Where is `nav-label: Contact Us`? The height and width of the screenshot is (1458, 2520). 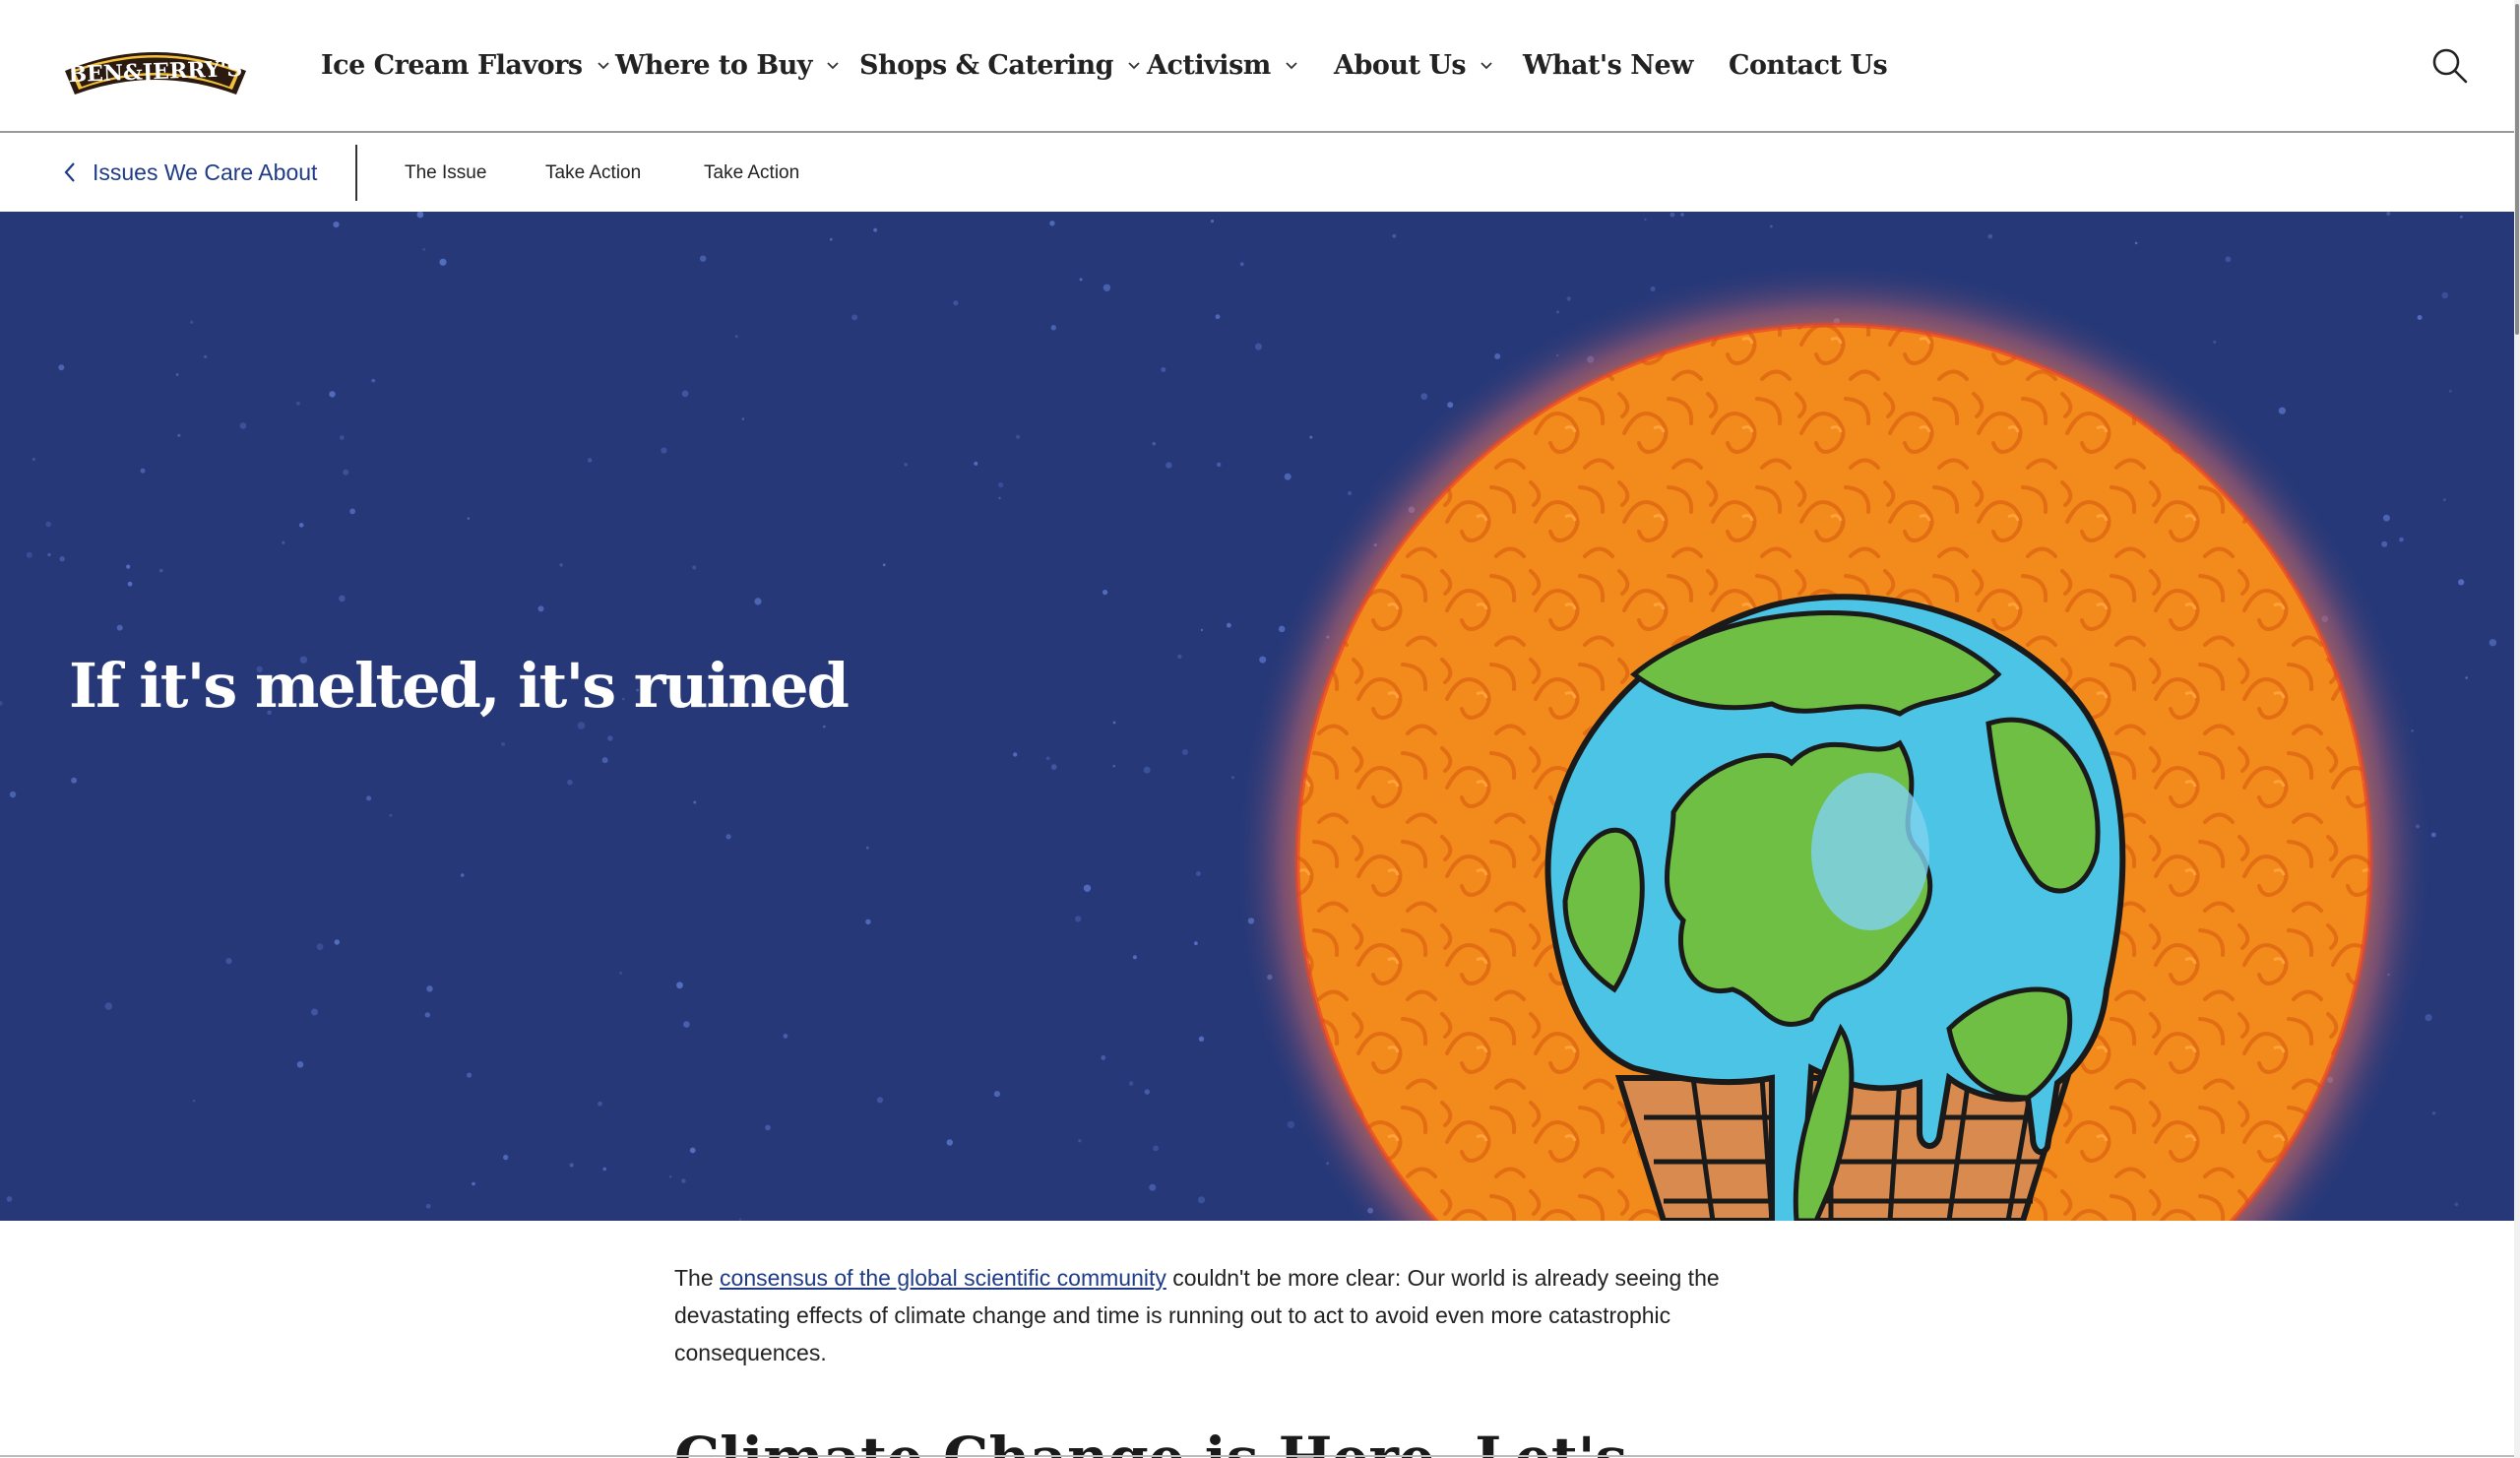 nav-label: Contact Us is located at coordinates (1808, 65).